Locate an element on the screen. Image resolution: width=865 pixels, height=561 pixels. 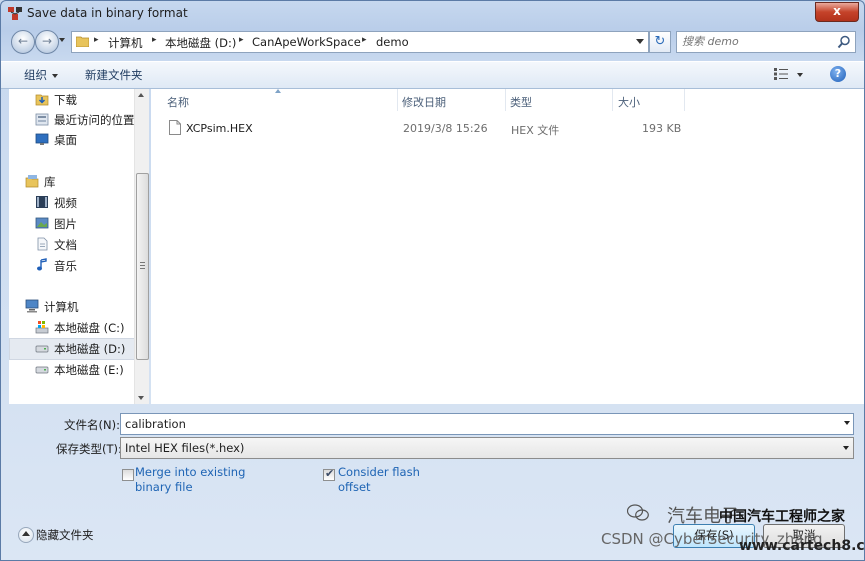
system-drive-icon is located at coordinates (42, 327).